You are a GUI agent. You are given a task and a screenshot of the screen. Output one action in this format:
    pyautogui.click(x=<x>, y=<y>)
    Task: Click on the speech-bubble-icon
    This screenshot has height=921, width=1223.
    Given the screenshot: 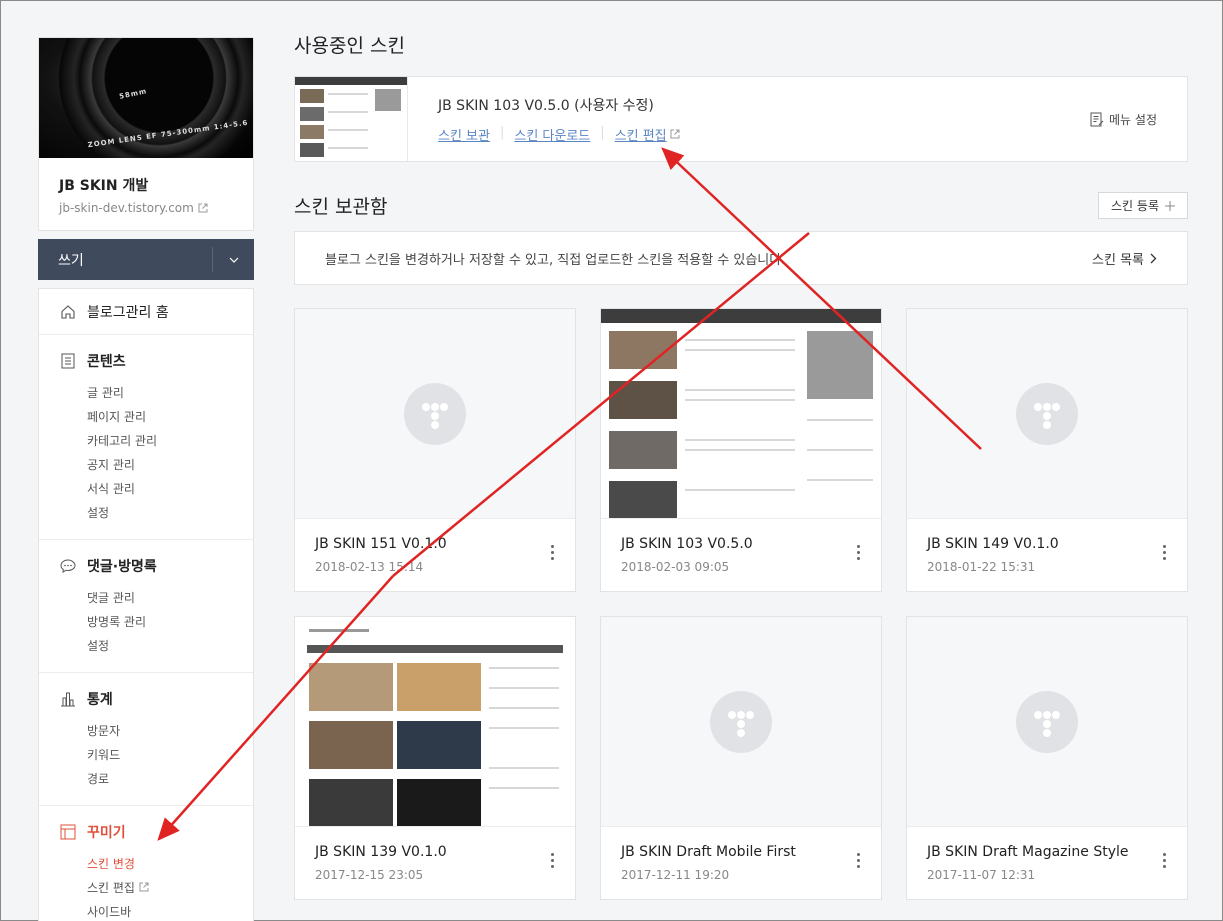 What is the action you would take?
    pyautogui.click(x=68, y=566)
    